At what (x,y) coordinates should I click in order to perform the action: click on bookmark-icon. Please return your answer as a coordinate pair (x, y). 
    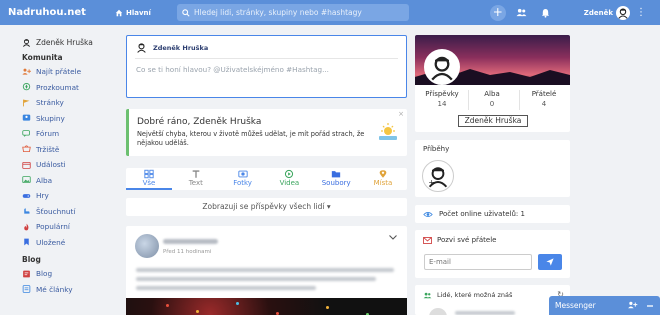
    Looking at the image, I should click on (26, 242).